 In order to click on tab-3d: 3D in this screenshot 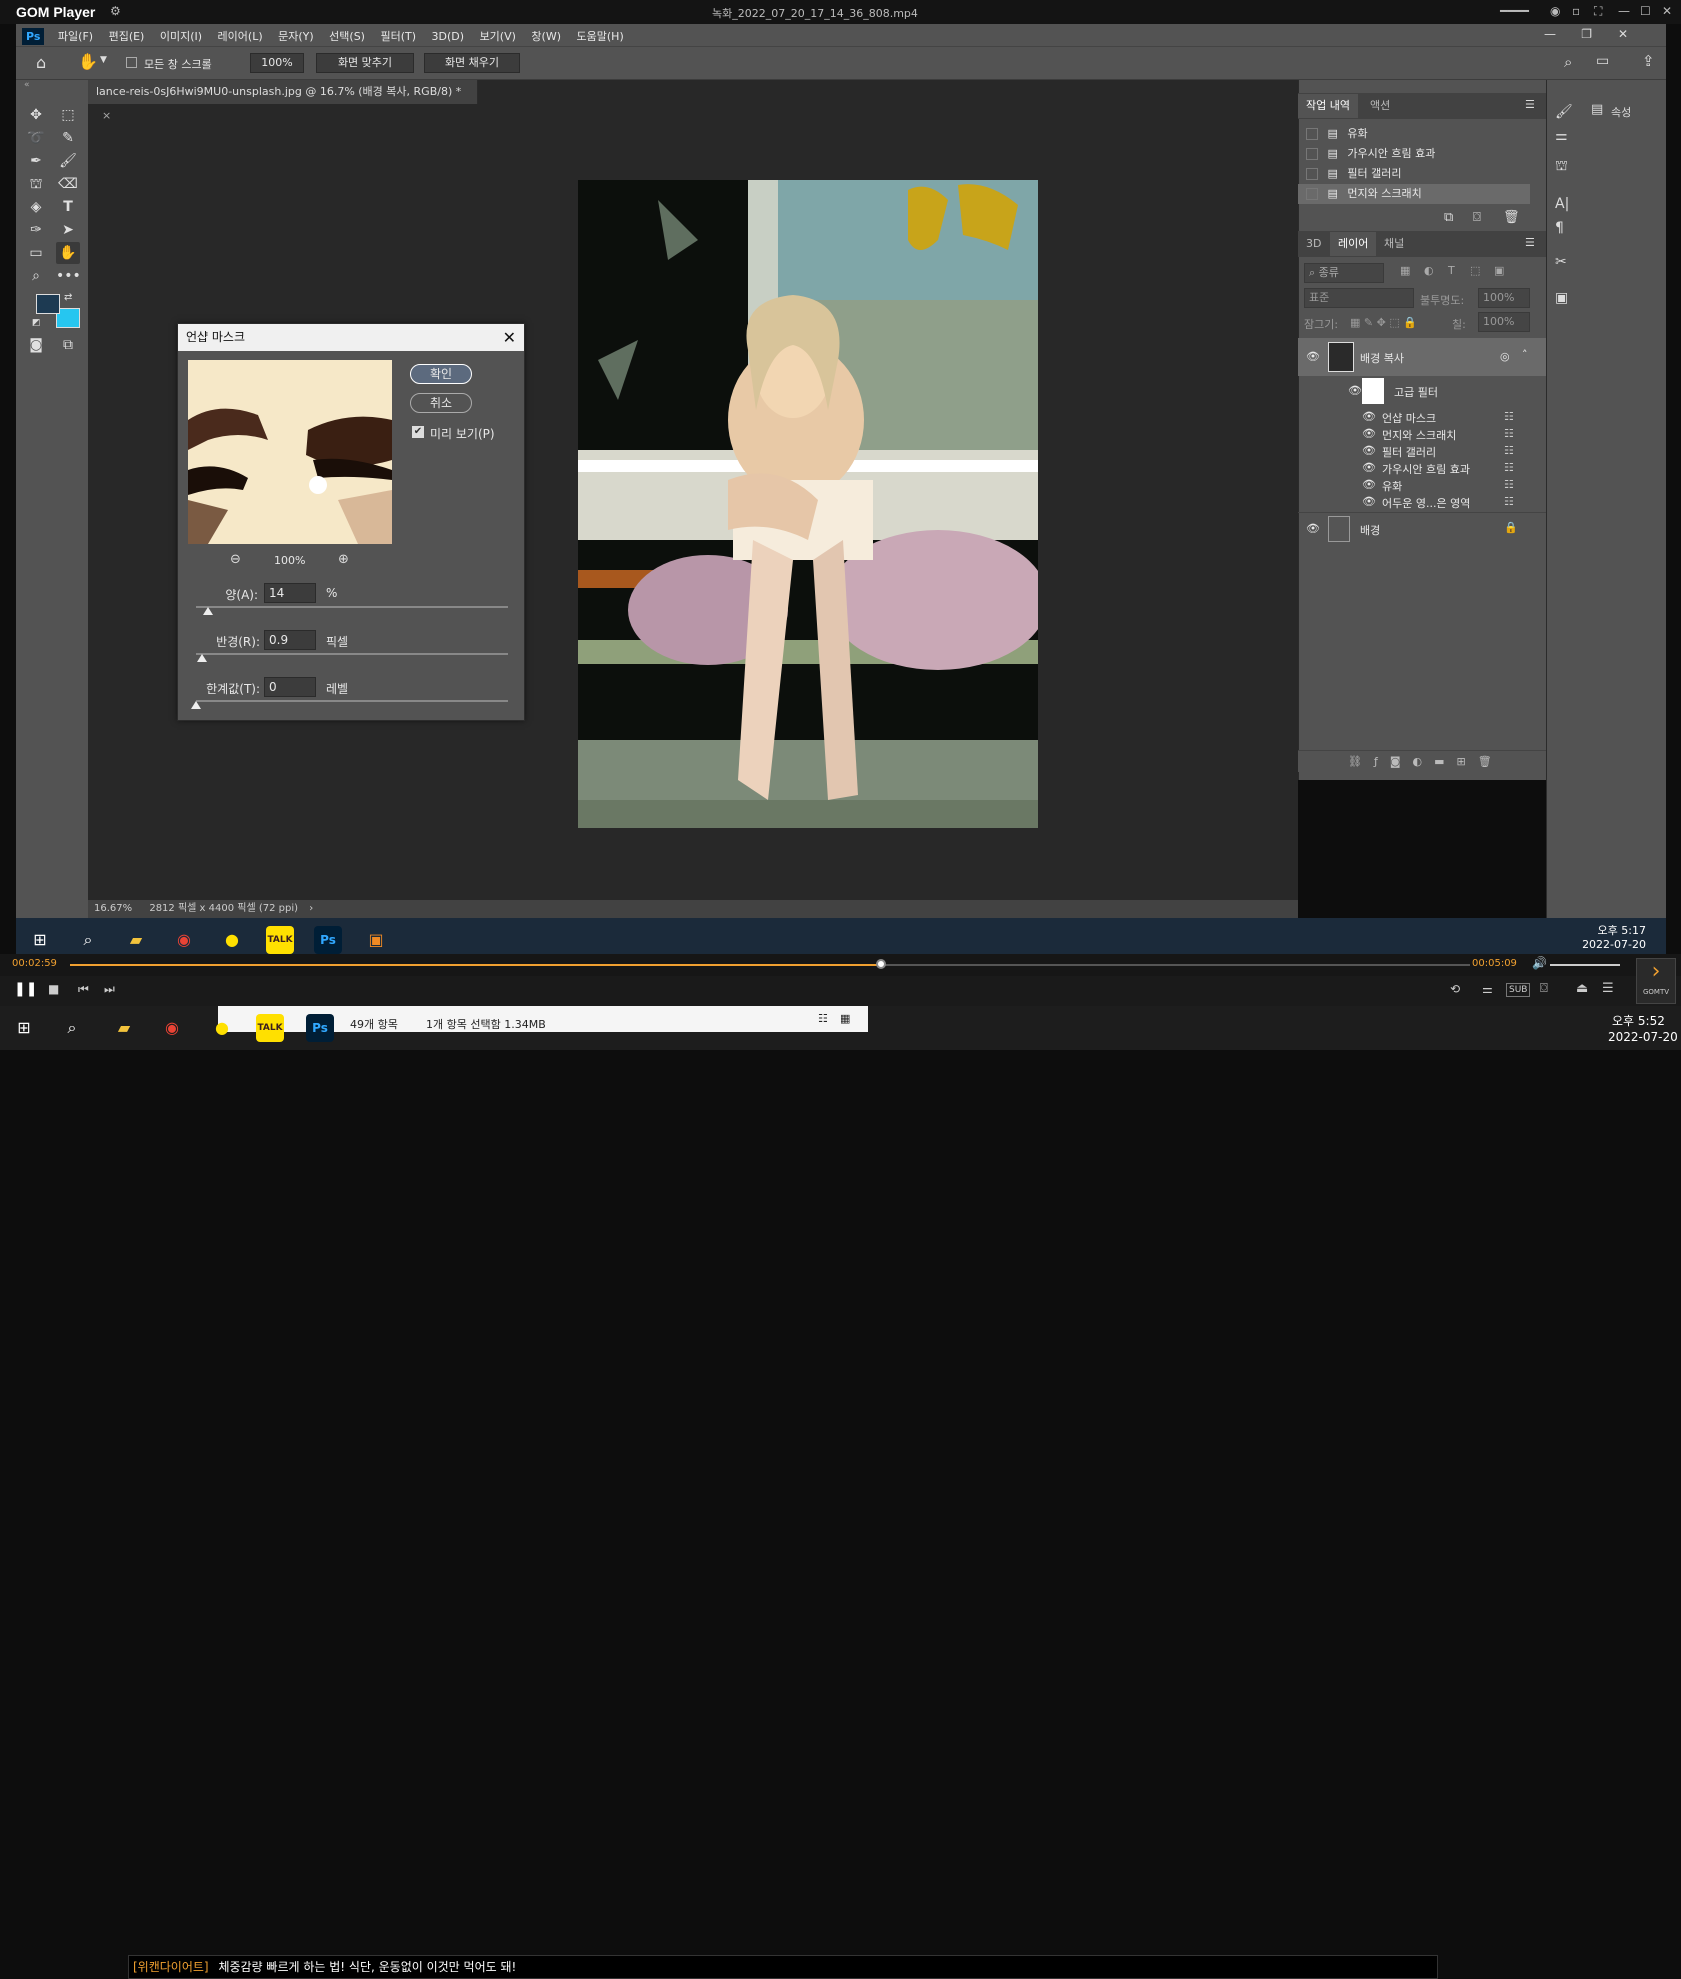, I will do `click(1313, 244)`.